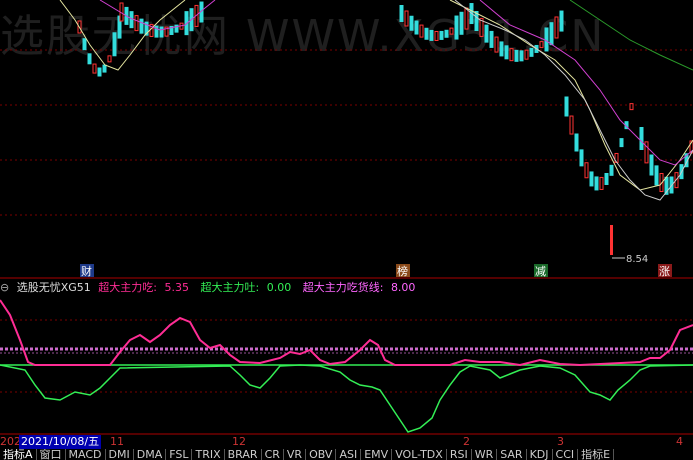 The width and height of the screenshot is (693, 460). I want to click on indicator-line-spit: 超大主力吐: 0.00, so click(250, 287).